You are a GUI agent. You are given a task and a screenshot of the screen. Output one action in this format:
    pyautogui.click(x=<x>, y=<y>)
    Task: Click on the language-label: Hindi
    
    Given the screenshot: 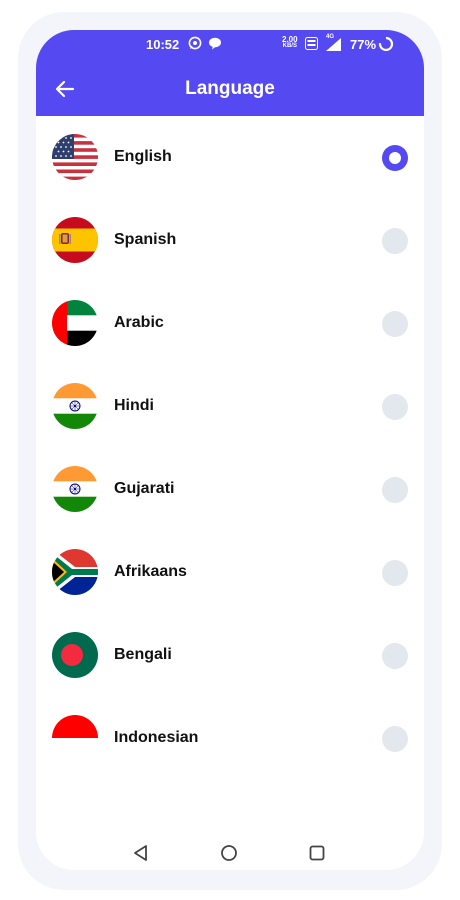 What is the action you would take?
    pyautogui.click(x=134, y=405)
    